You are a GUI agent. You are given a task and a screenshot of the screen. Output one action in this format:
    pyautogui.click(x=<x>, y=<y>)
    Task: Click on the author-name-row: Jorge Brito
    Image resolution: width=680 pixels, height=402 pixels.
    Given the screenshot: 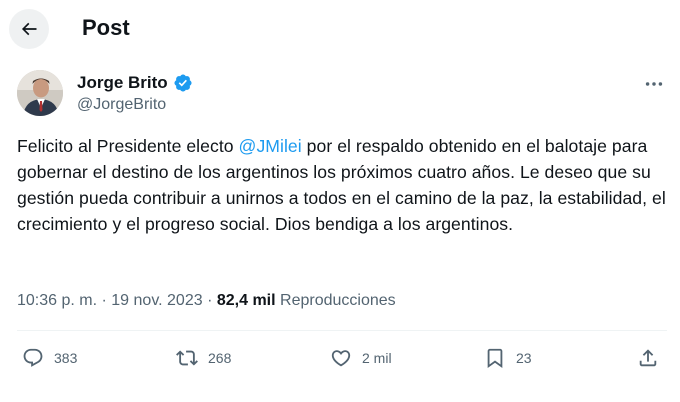 What is the action you would take?
    pyautogui.click(x=135, y=83)
    